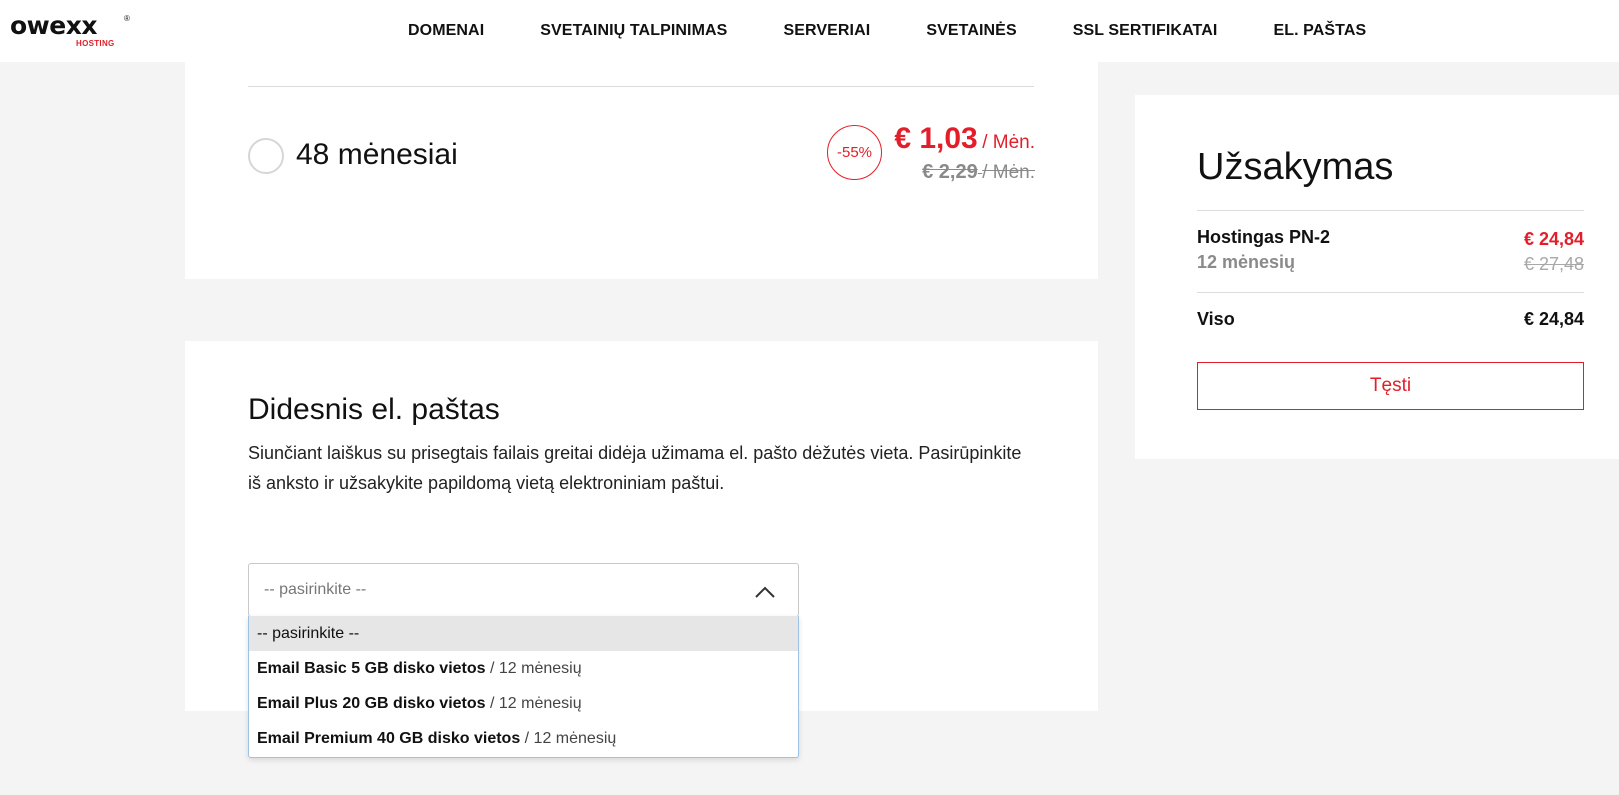 Image resolution: width=1619 pixels, height=795 pixels. What do you see at coordinates (374, 409) in the screenshot?
I see `email-section-title: Didesnis el. paštas` at bounding box center [374, 409].